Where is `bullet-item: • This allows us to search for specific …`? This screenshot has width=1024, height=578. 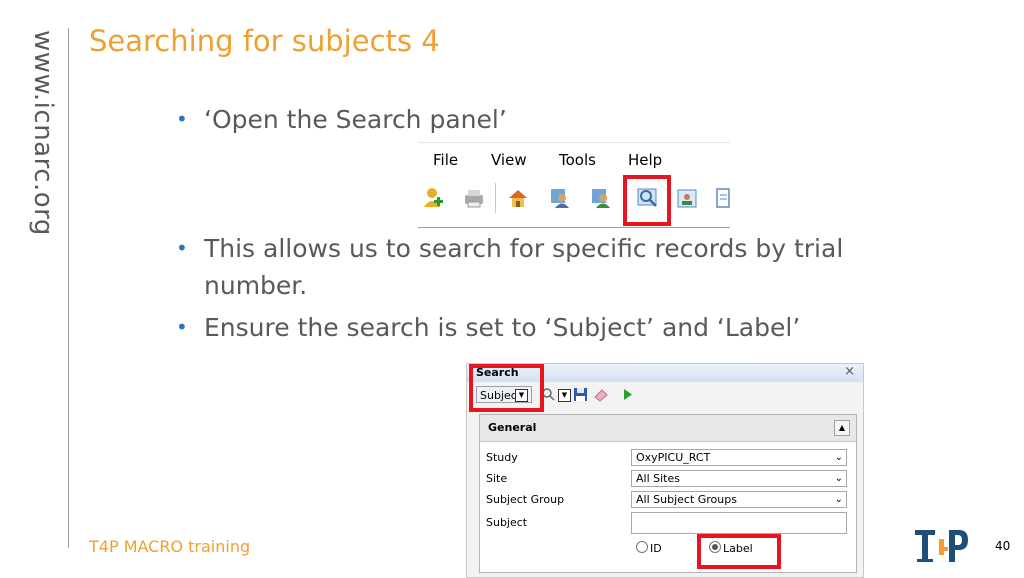 bullet-item: • This allows us to search for specific … is located at coordinates (550, 267).